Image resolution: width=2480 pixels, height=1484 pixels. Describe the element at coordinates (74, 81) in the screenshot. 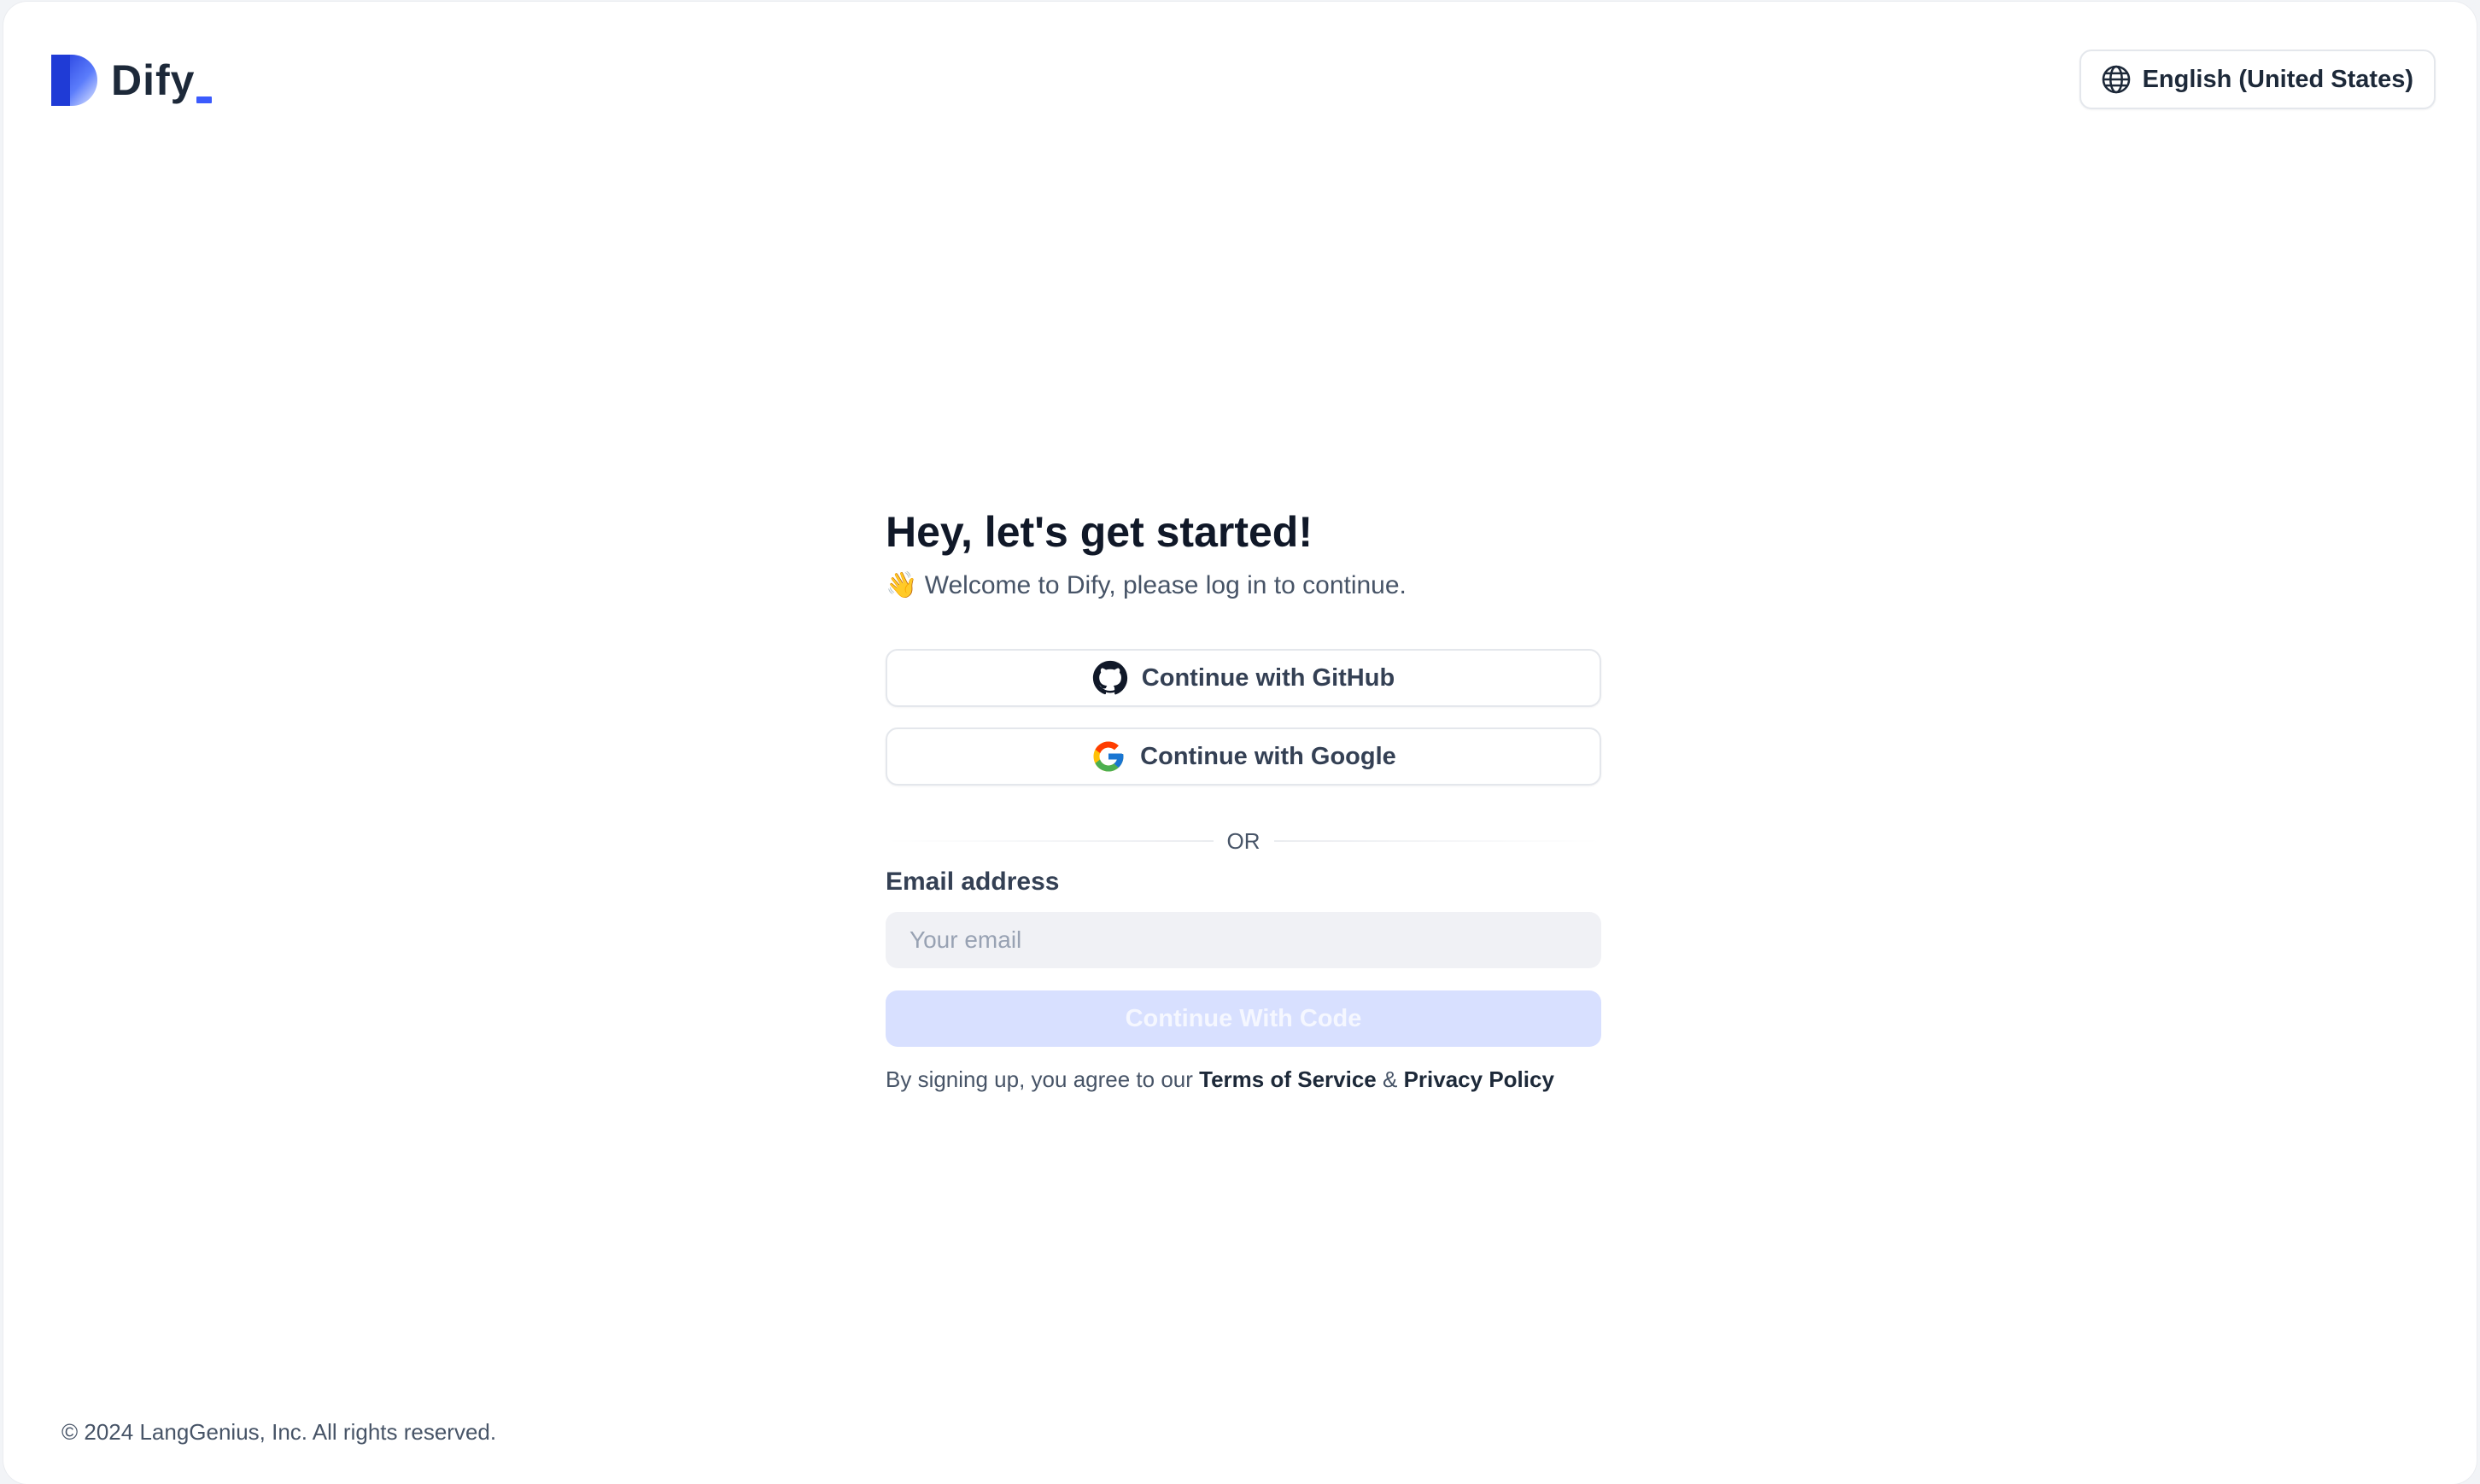

I see `dify-logo-mark-icon` at that location.